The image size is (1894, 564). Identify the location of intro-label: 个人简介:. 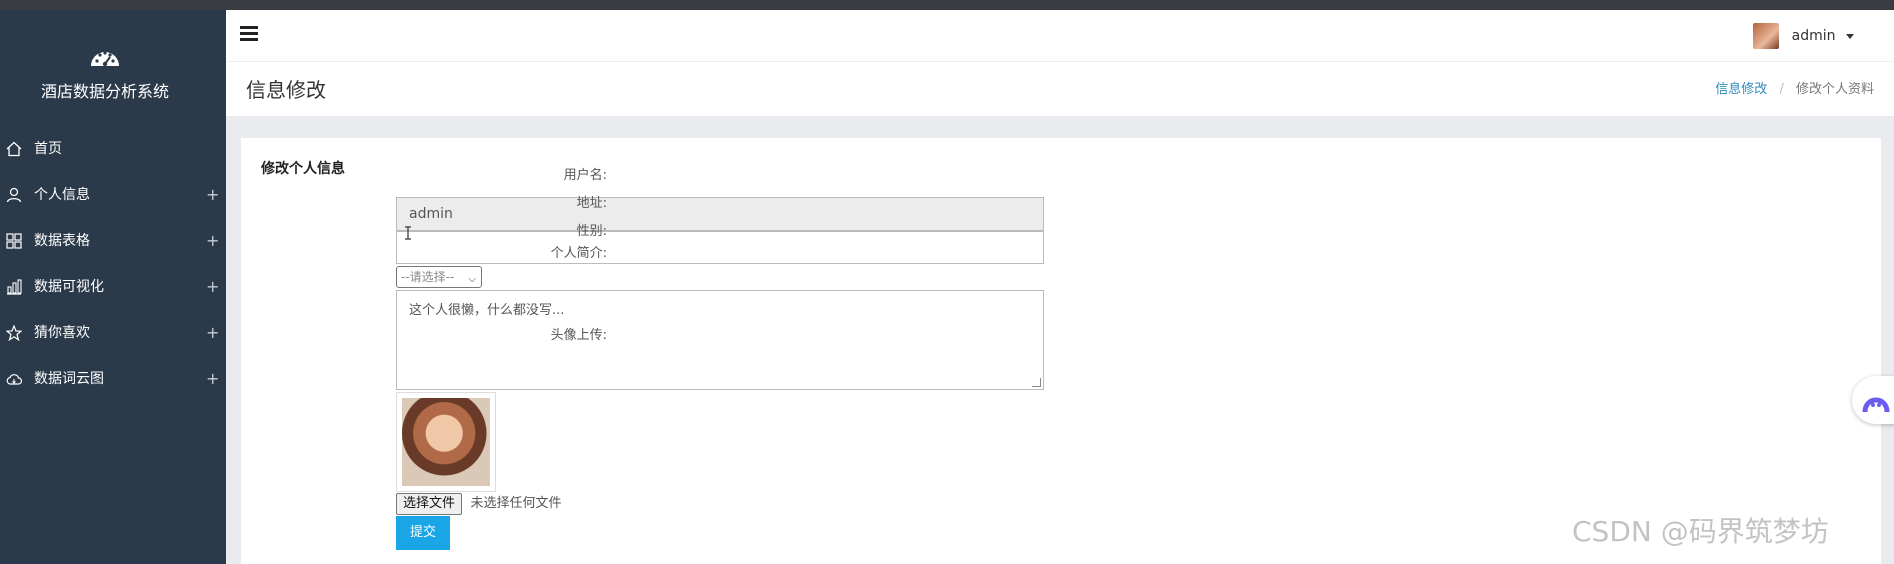
(578, 253).